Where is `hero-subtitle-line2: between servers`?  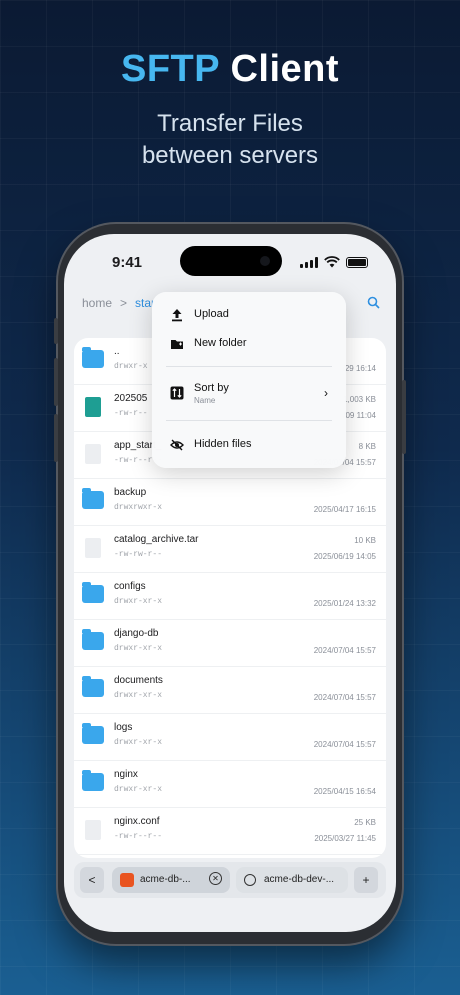
hero-subtitle-line2: between servers is located at coordinates (230, 155).